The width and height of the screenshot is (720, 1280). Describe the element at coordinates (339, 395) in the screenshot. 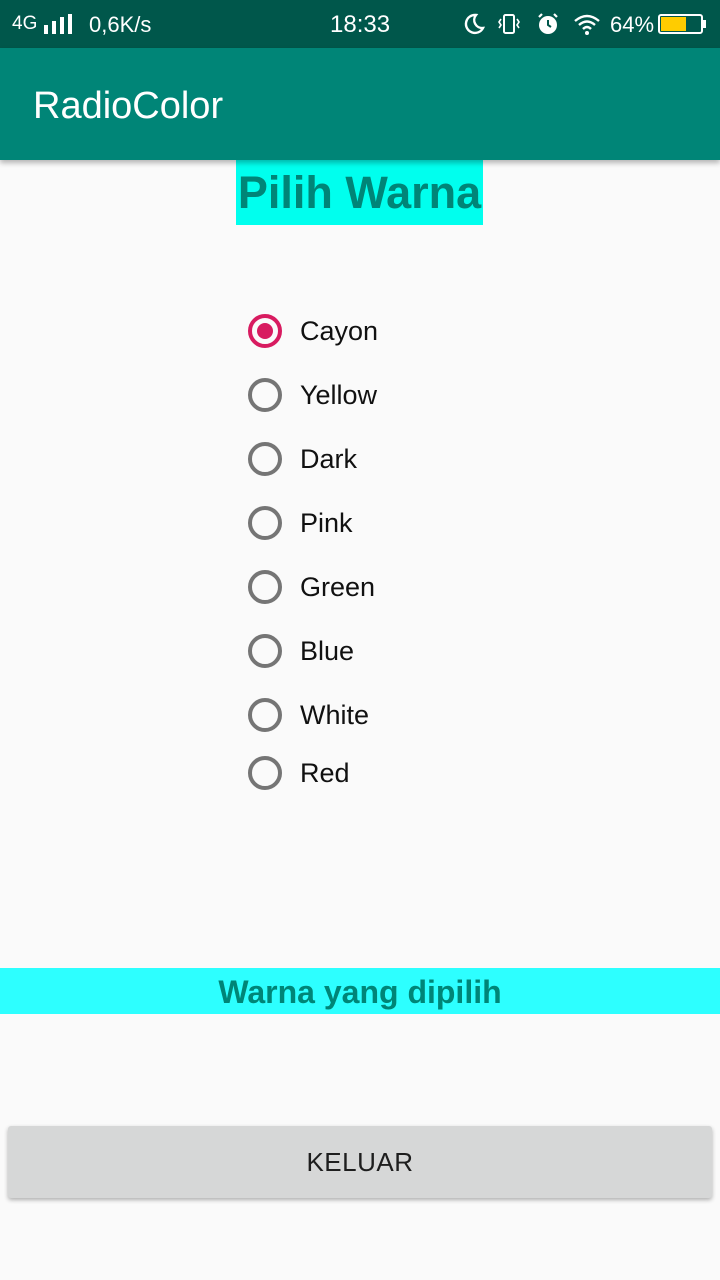

I see `radio-label: Yellow` at that location.